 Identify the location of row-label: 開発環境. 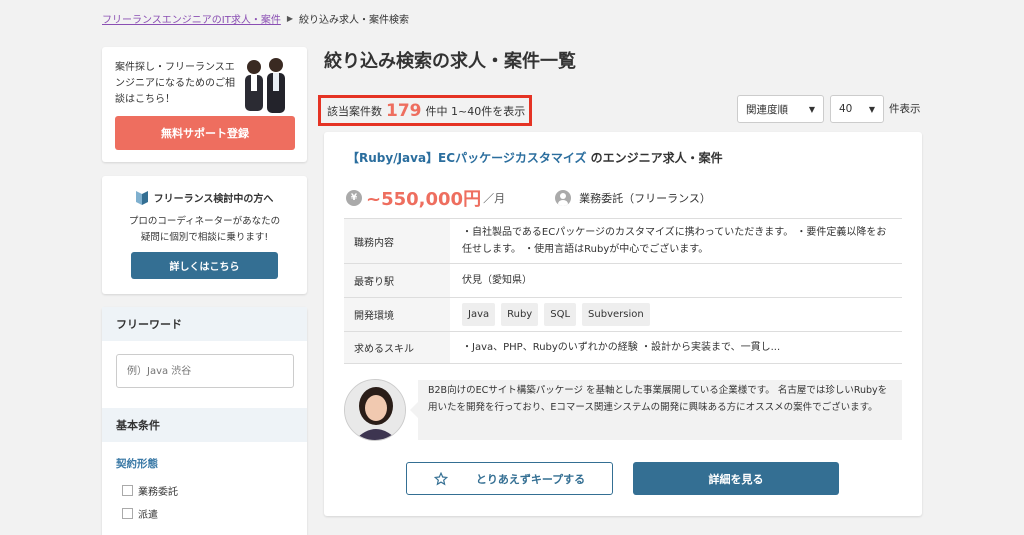
(397, 314).